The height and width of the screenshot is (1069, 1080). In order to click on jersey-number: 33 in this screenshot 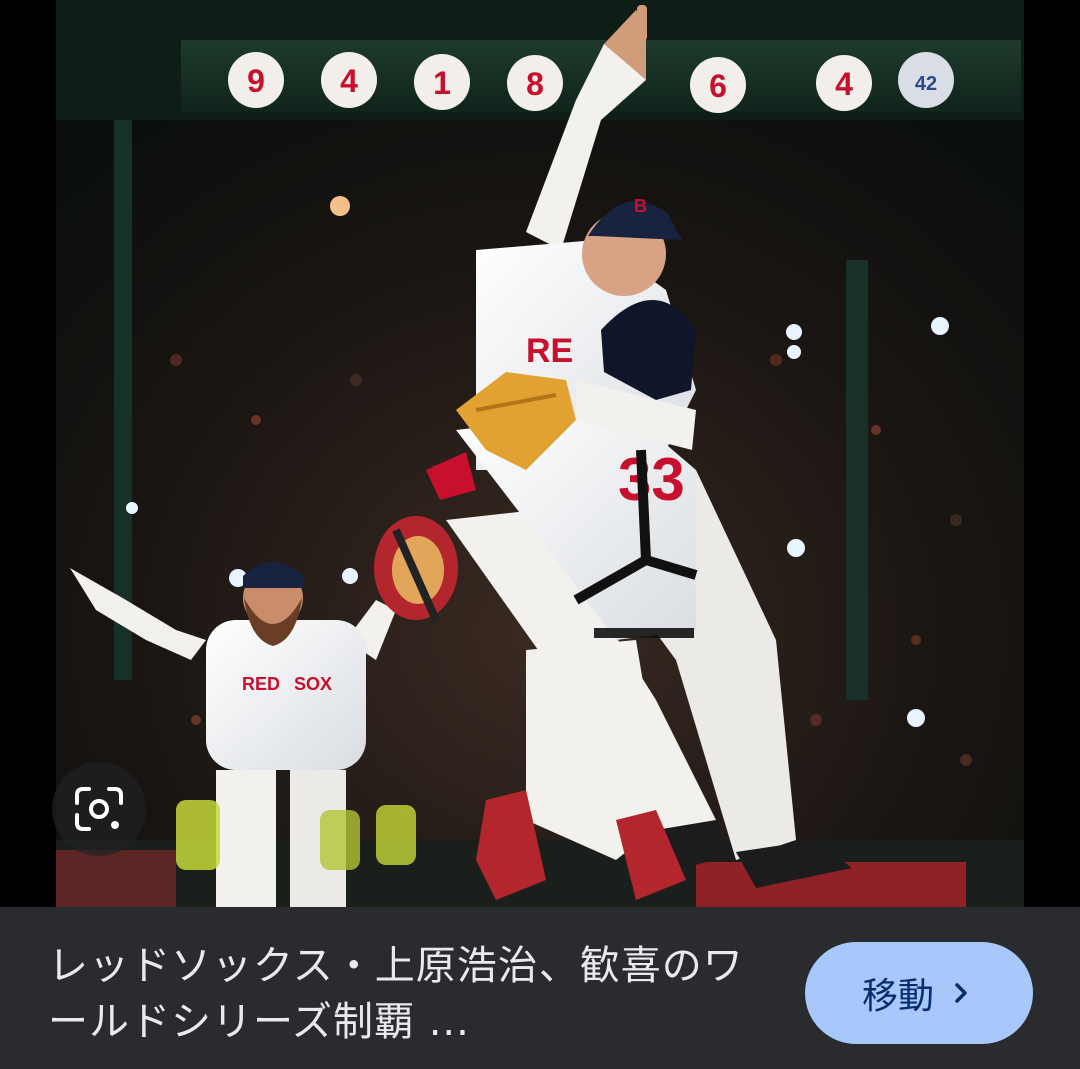, I will do `click(651, 479)`.